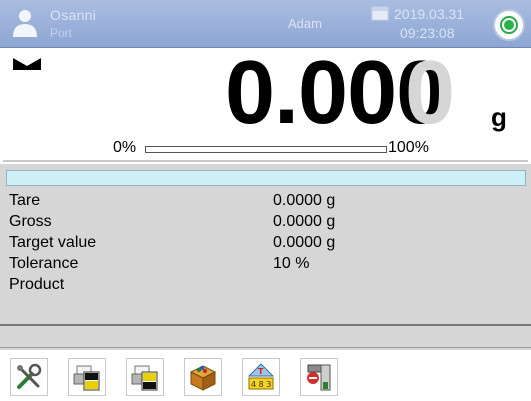 Image resolution: width=531 pixels, height=401 pixels. What do you see at coordinates (125, 147) in the screenshot?
I see `range-min-label: 0%` at bounding box center [125, 147].